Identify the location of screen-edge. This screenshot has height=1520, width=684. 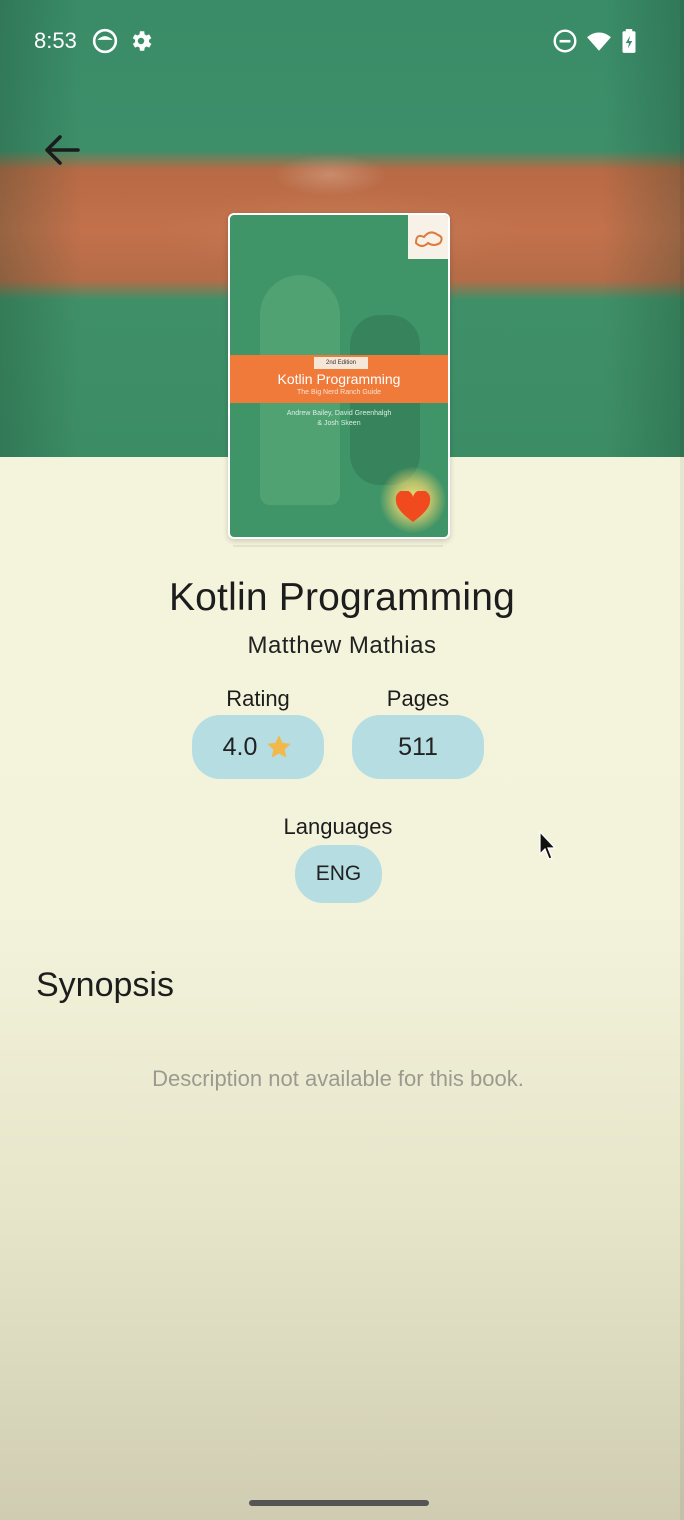
(682, 760).